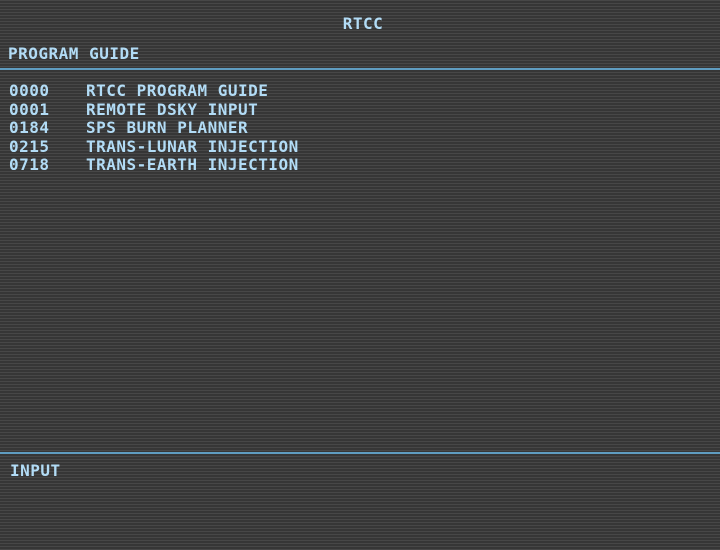 The width and height of the screenshot is (720, 550). I want to click on input-label: INPUT, so click(35, 470).